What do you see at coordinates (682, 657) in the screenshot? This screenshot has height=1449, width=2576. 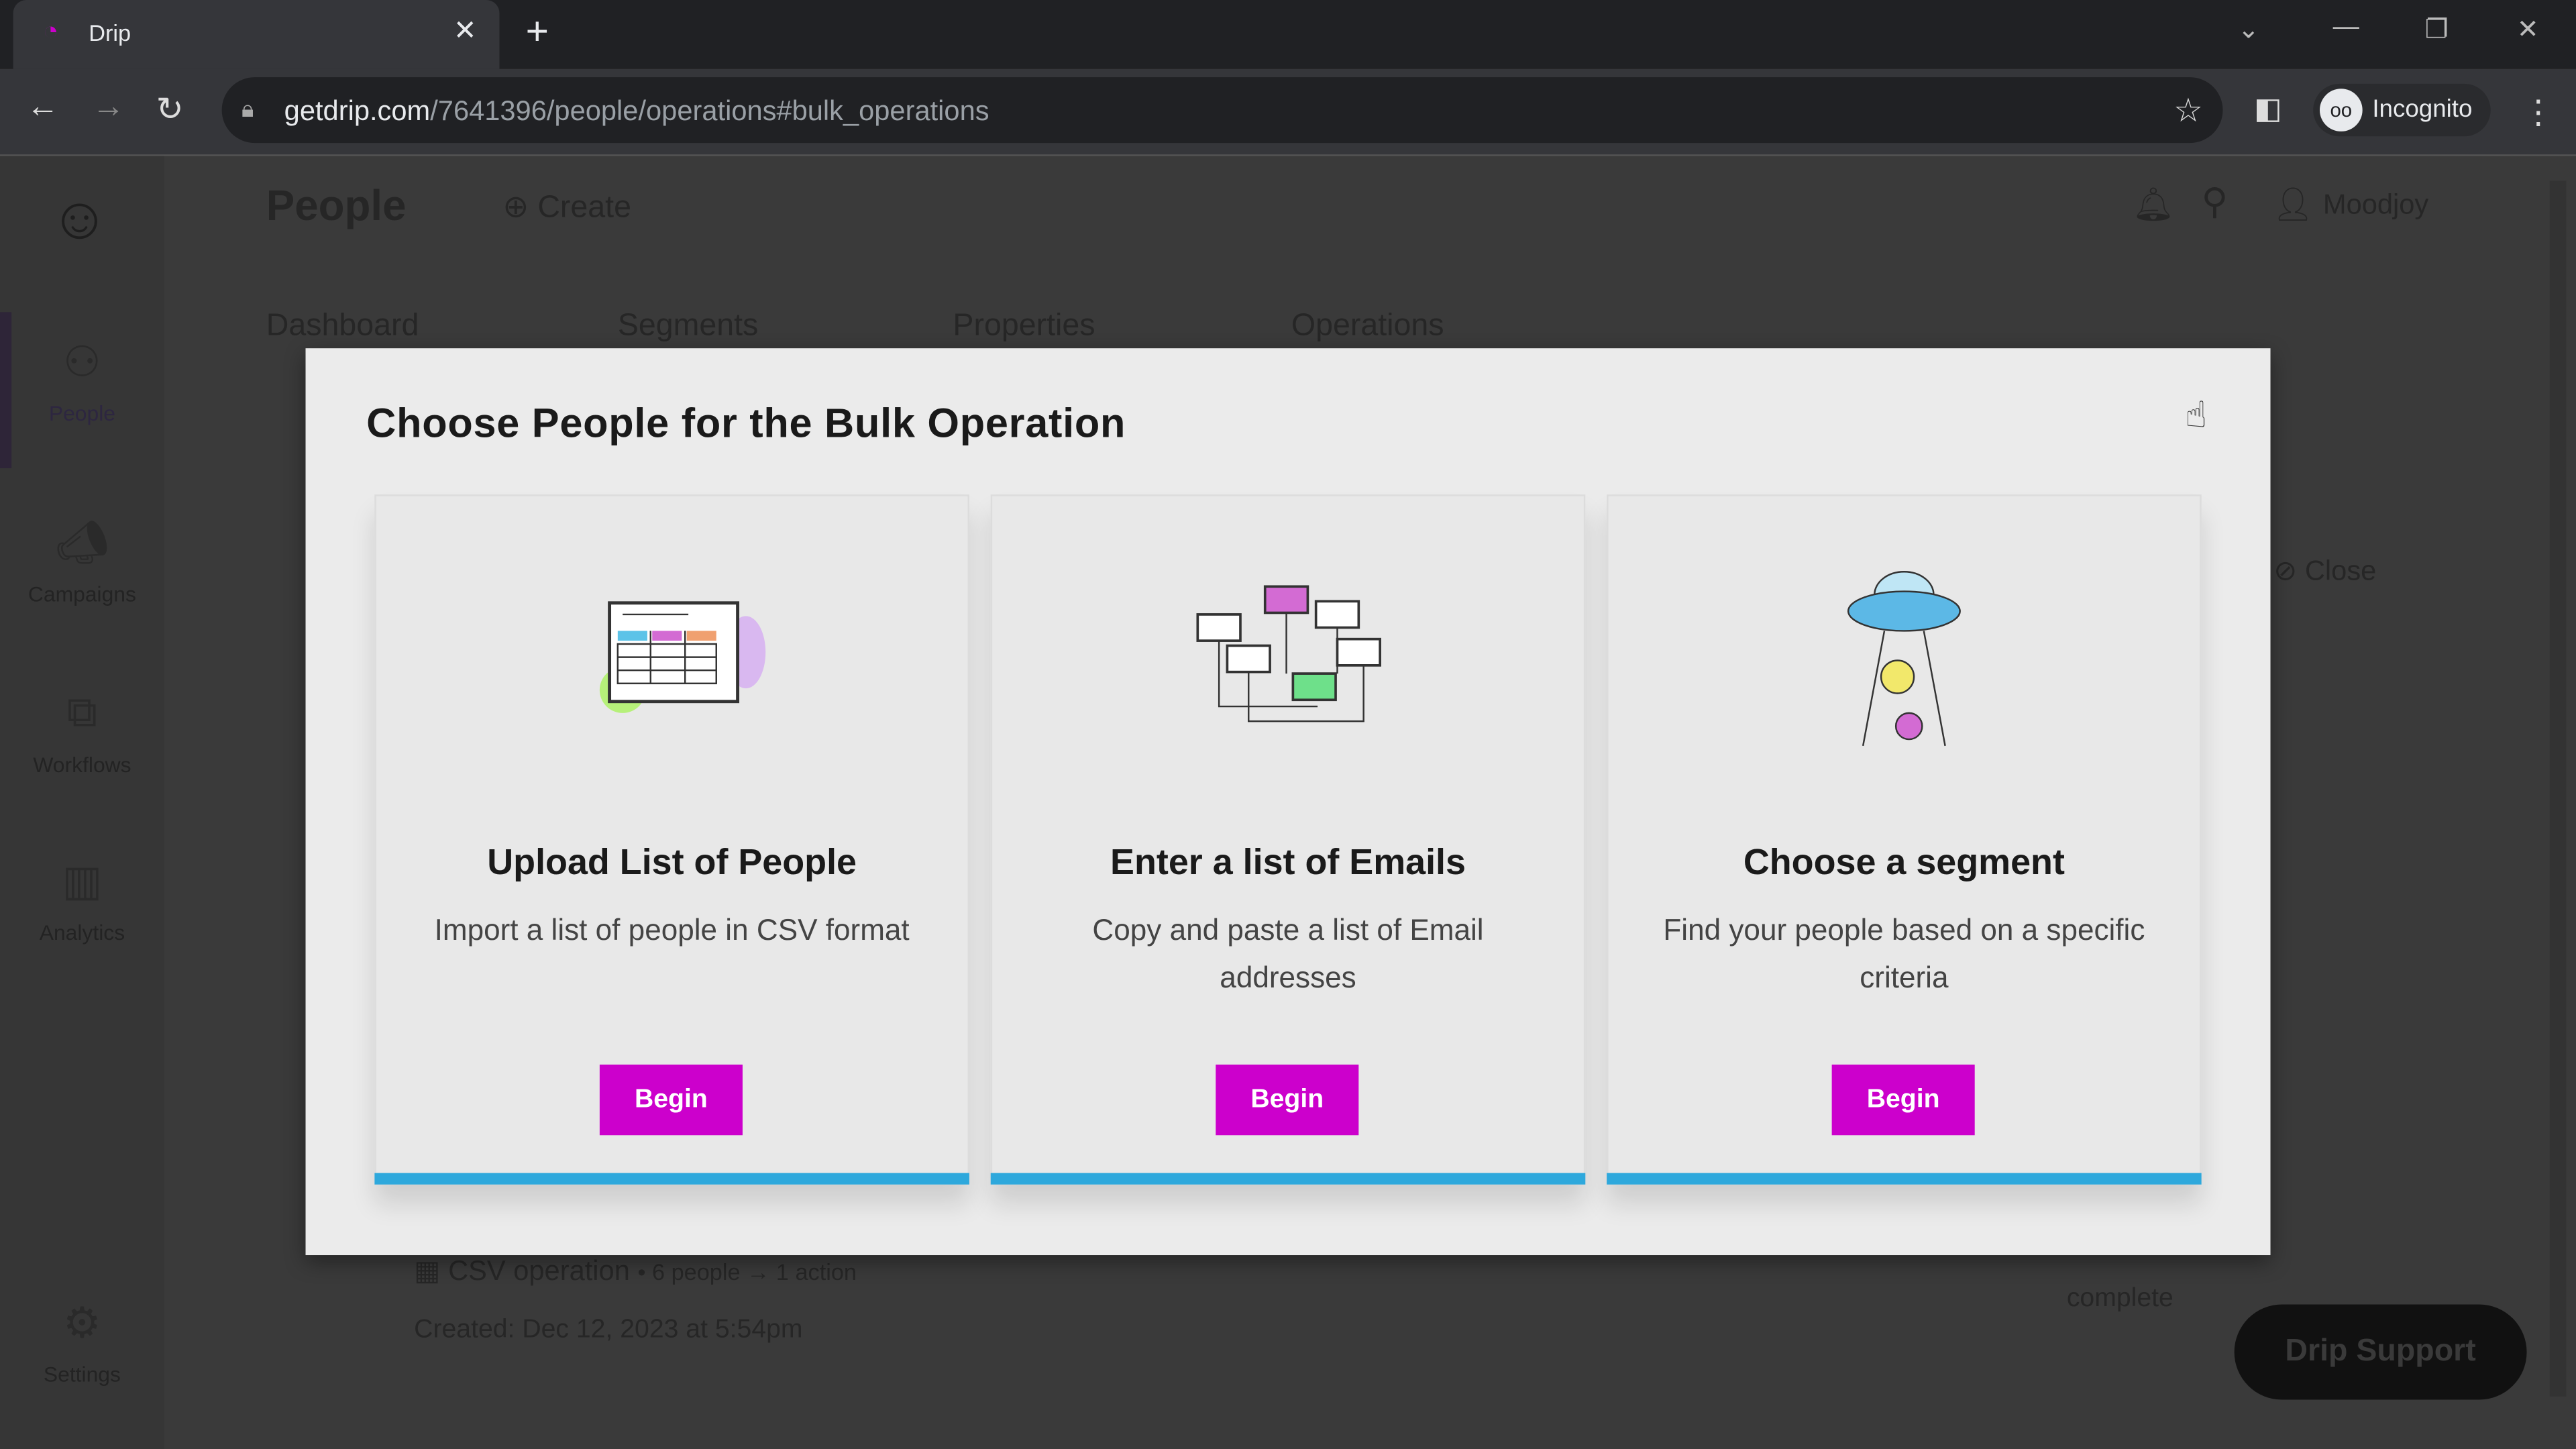 I see `spreadsheet-illustration-icon` at bounding box center [682, 657].